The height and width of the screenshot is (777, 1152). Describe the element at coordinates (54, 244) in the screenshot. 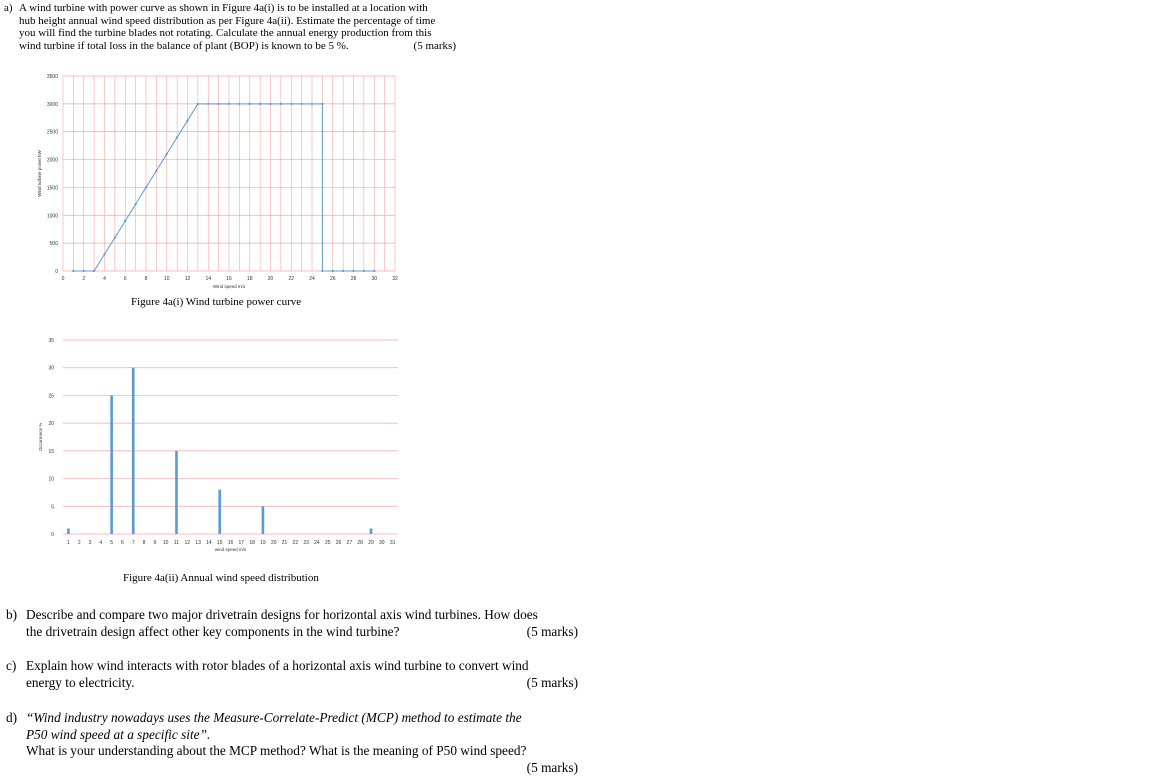

I see `y-tick-label: 500` at that location.